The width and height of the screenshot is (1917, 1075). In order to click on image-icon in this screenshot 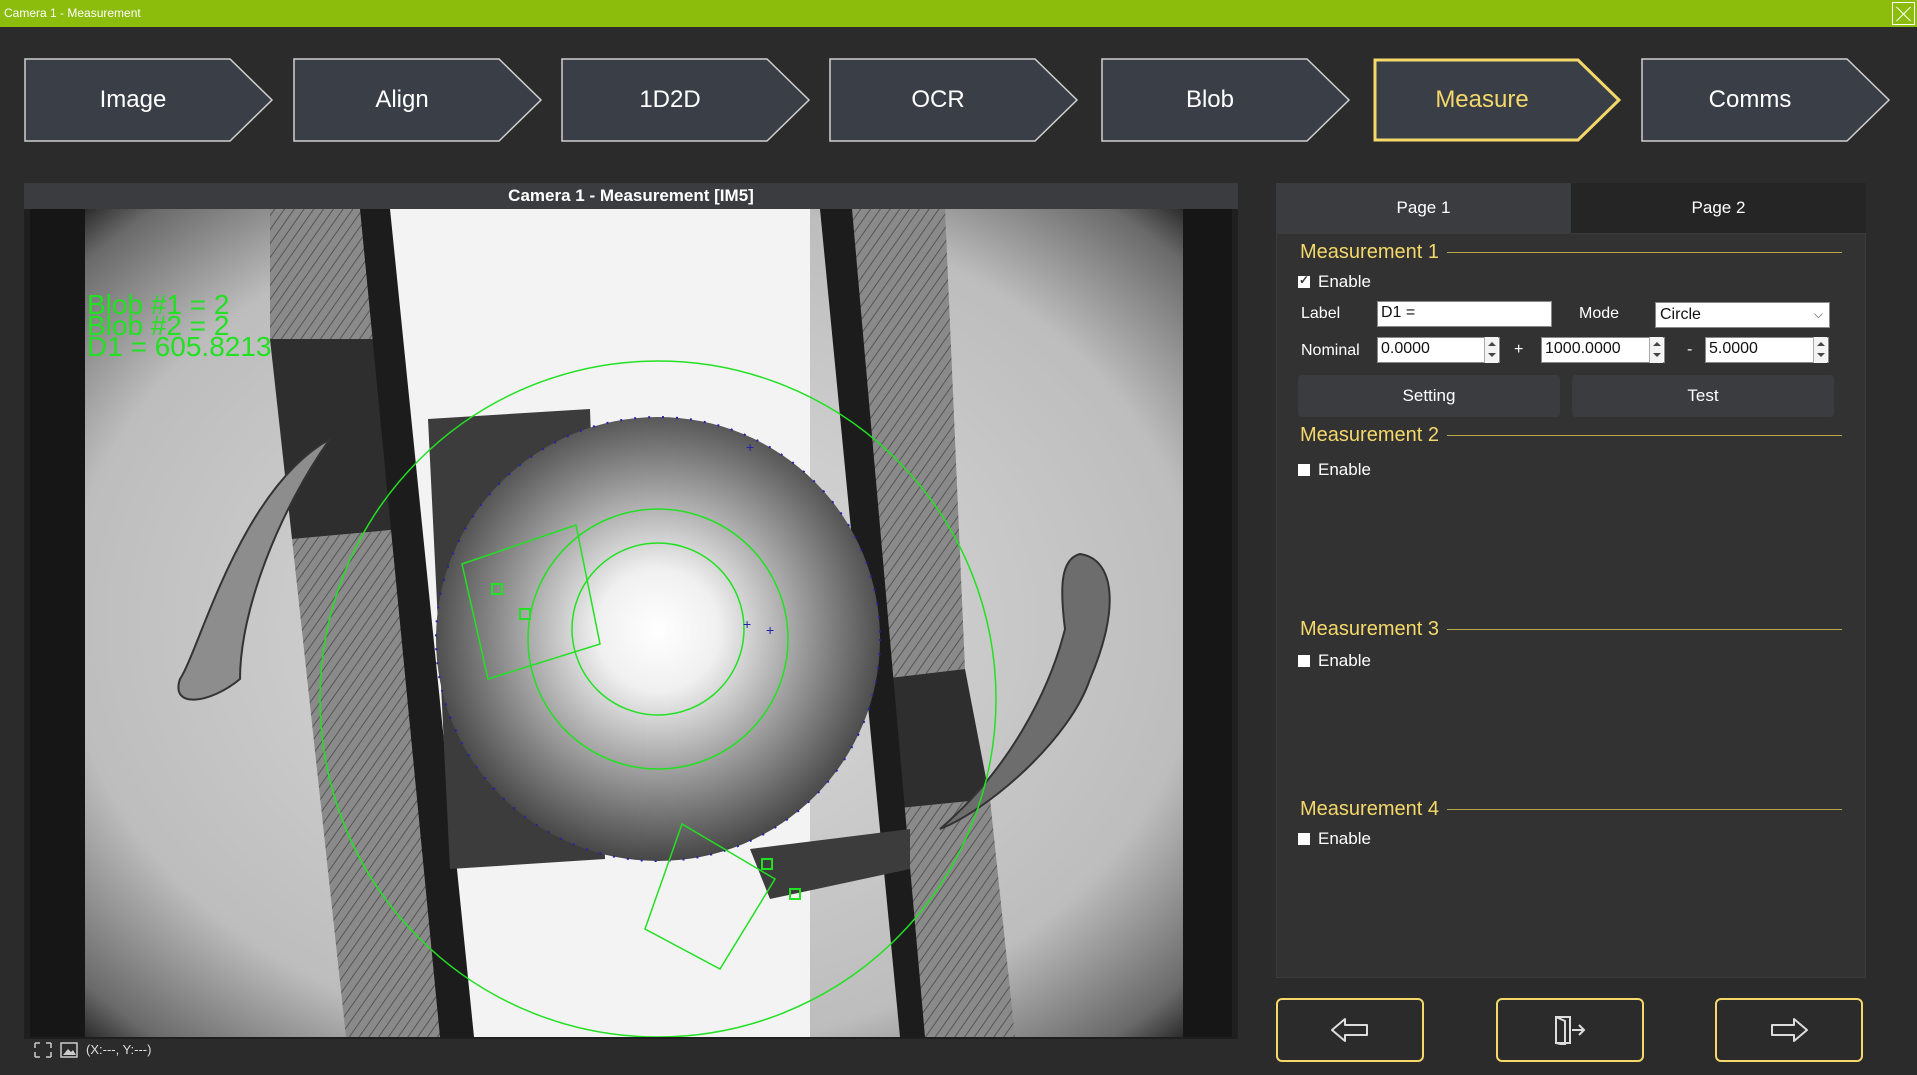, I will do `click(69, 1050)`.